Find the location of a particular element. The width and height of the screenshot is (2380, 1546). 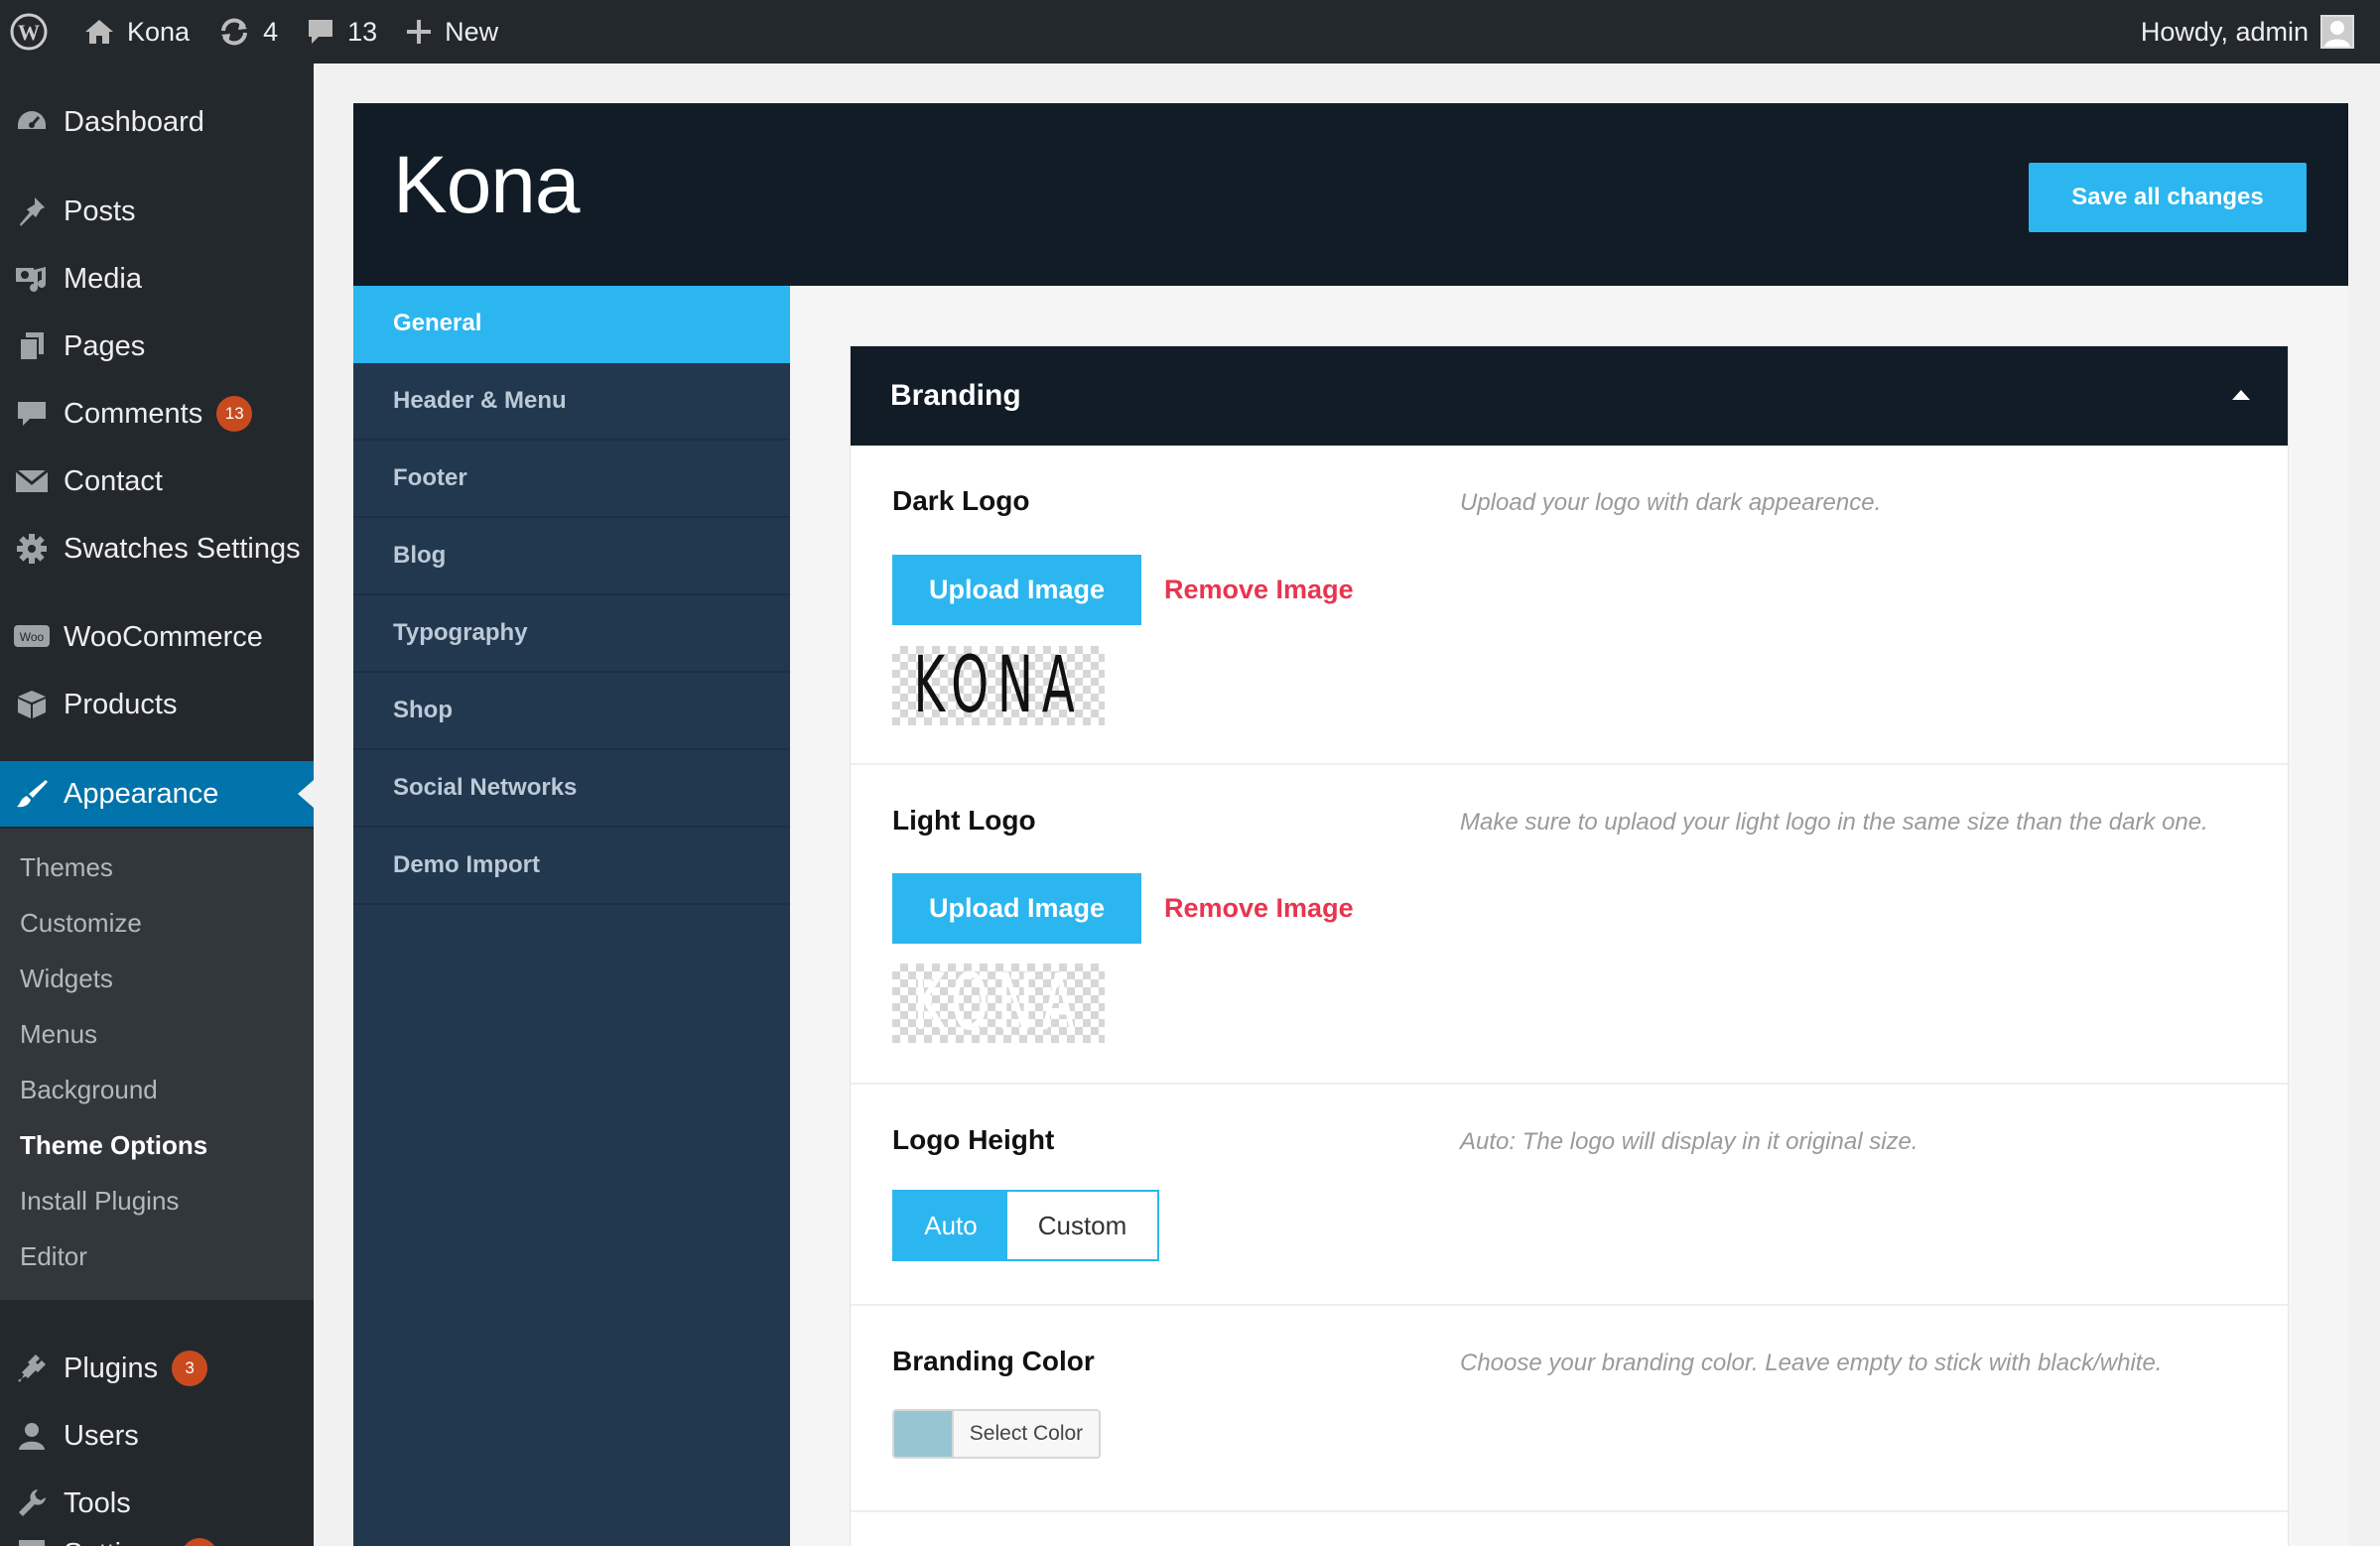

menu-label: Posts is located at coordinates (100, 210).